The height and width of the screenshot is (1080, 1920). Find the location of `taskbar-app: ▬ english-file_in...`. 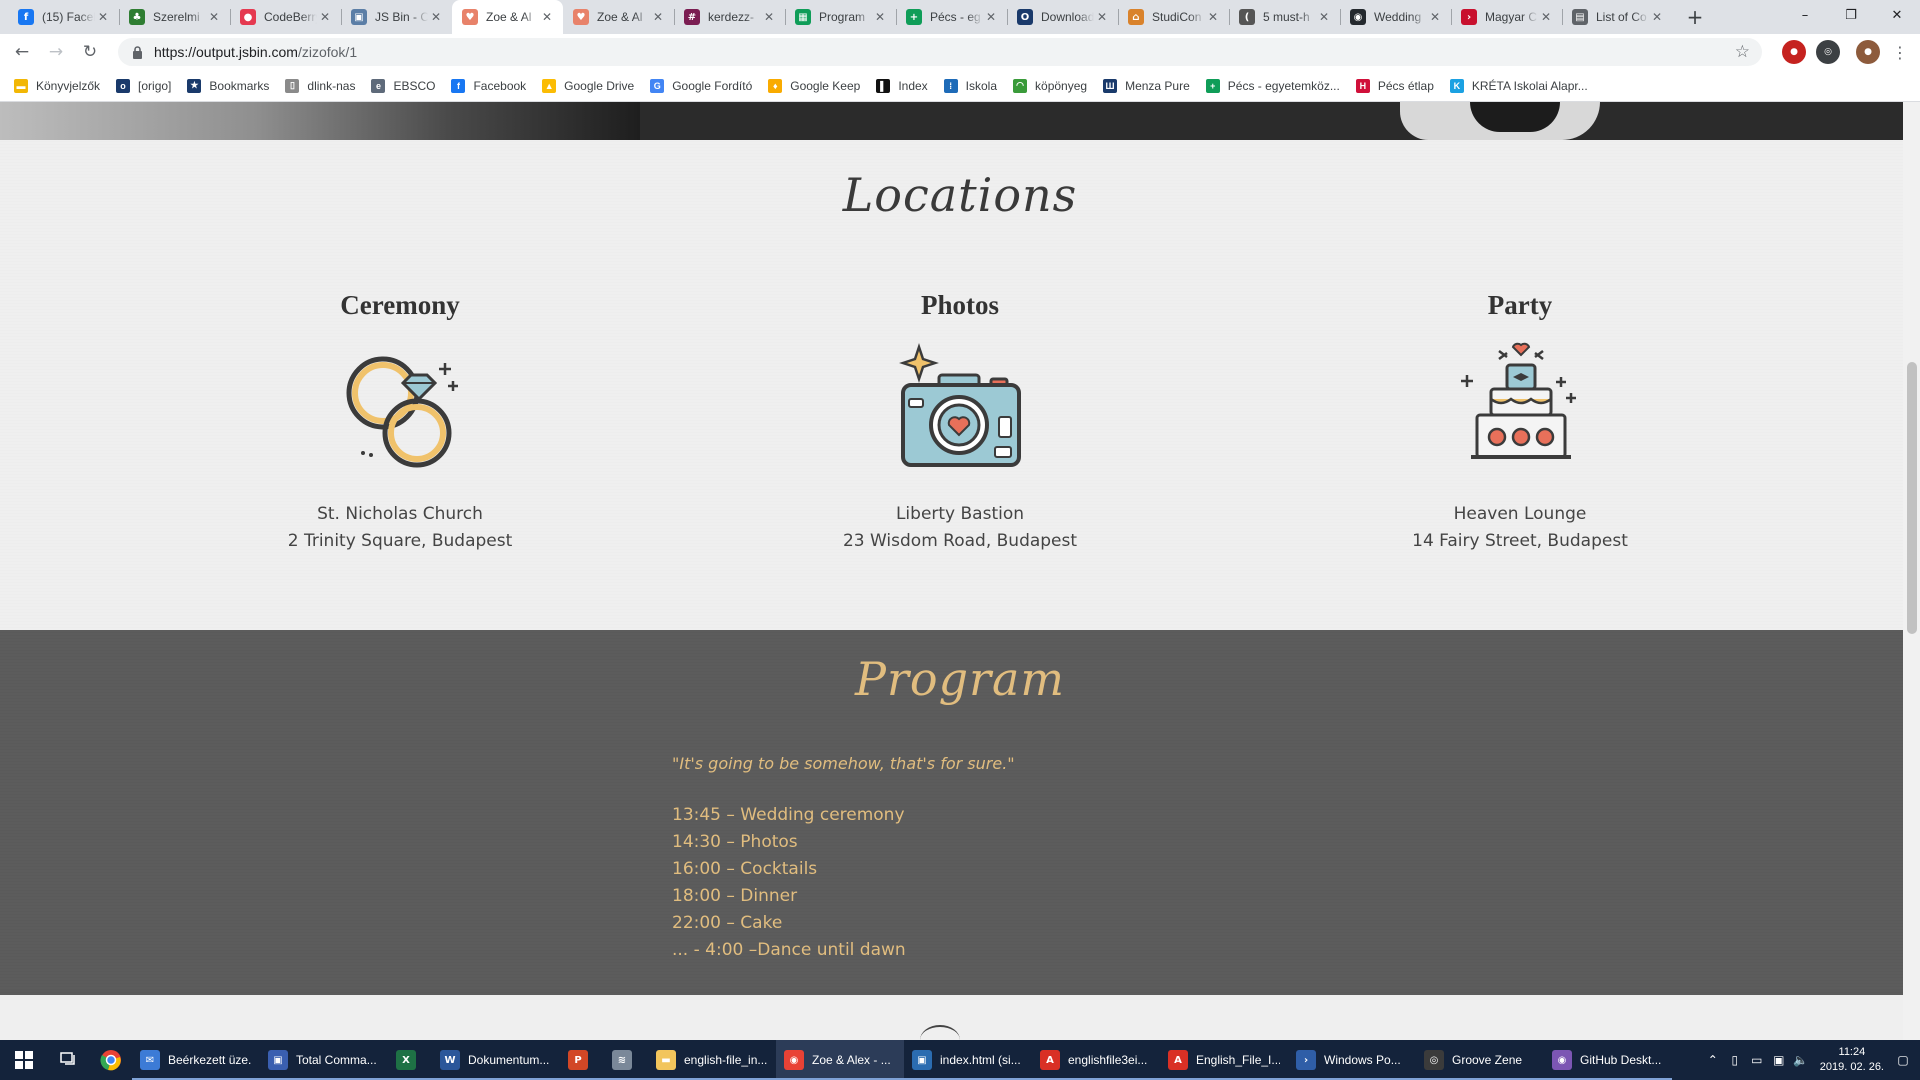

taskbar-app: ▬ english-file_in... is located at coordinates (712, 1060).